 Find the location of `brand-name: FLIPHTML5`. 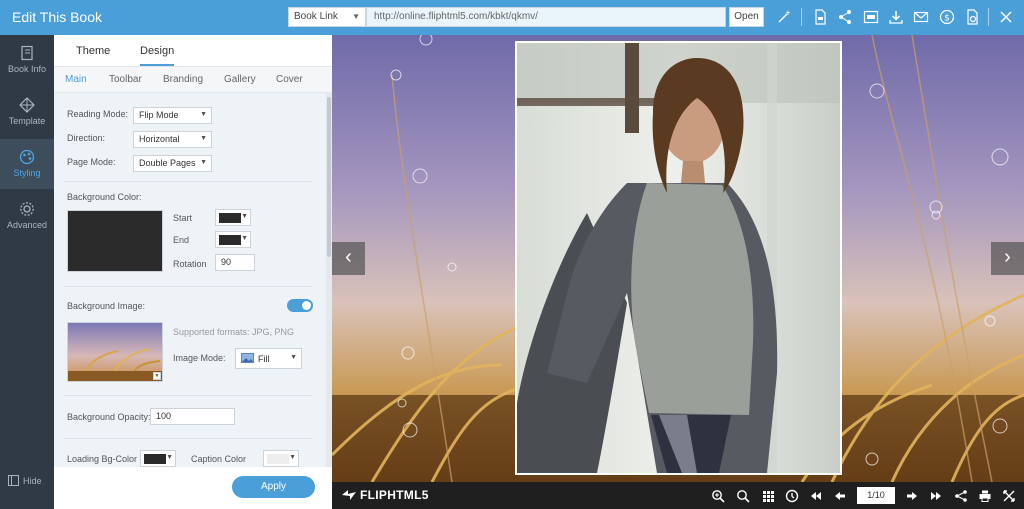

brand-name: FLIPHTML5 is located at coordinates (394, 495).